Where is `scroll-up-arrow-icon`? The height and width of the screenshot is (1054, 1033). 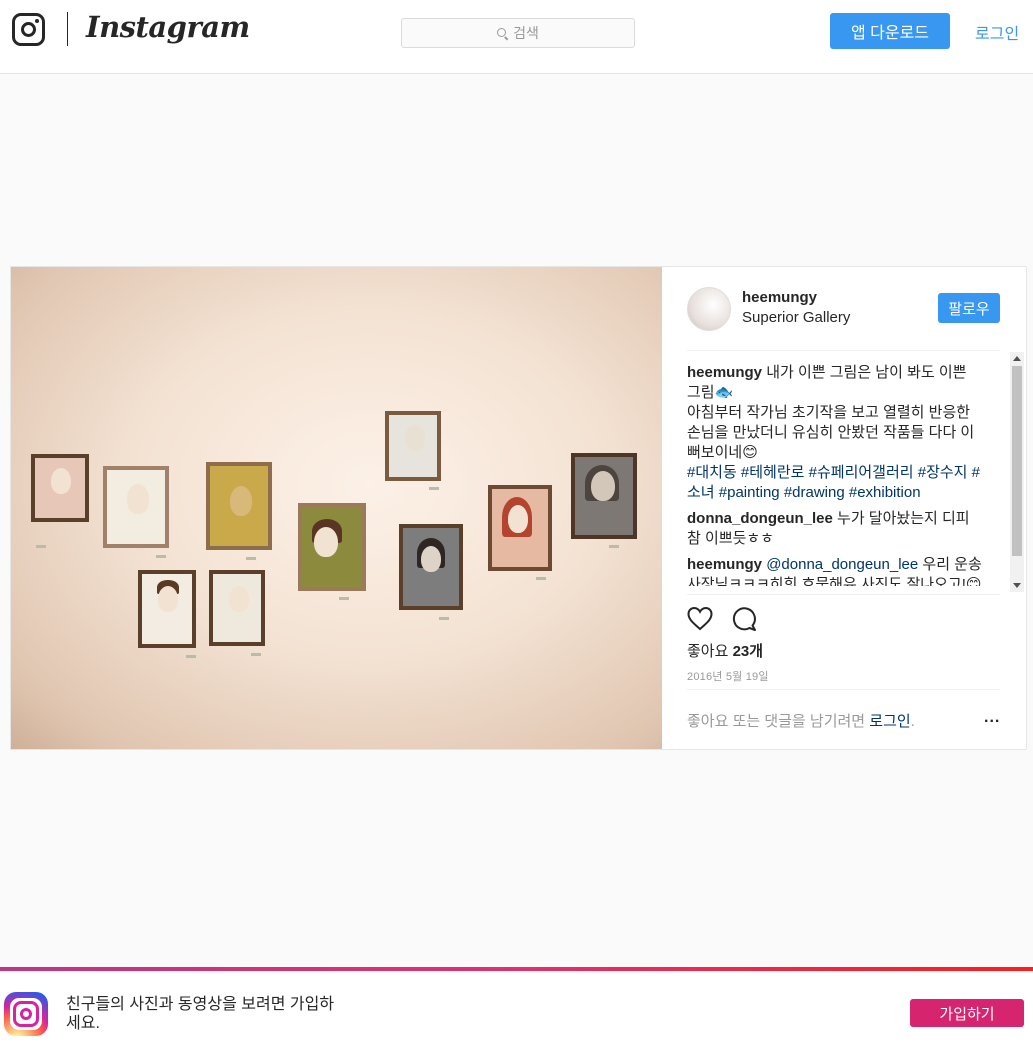
scroll-up-arrow-icon is located at coordinates (1017, 358).